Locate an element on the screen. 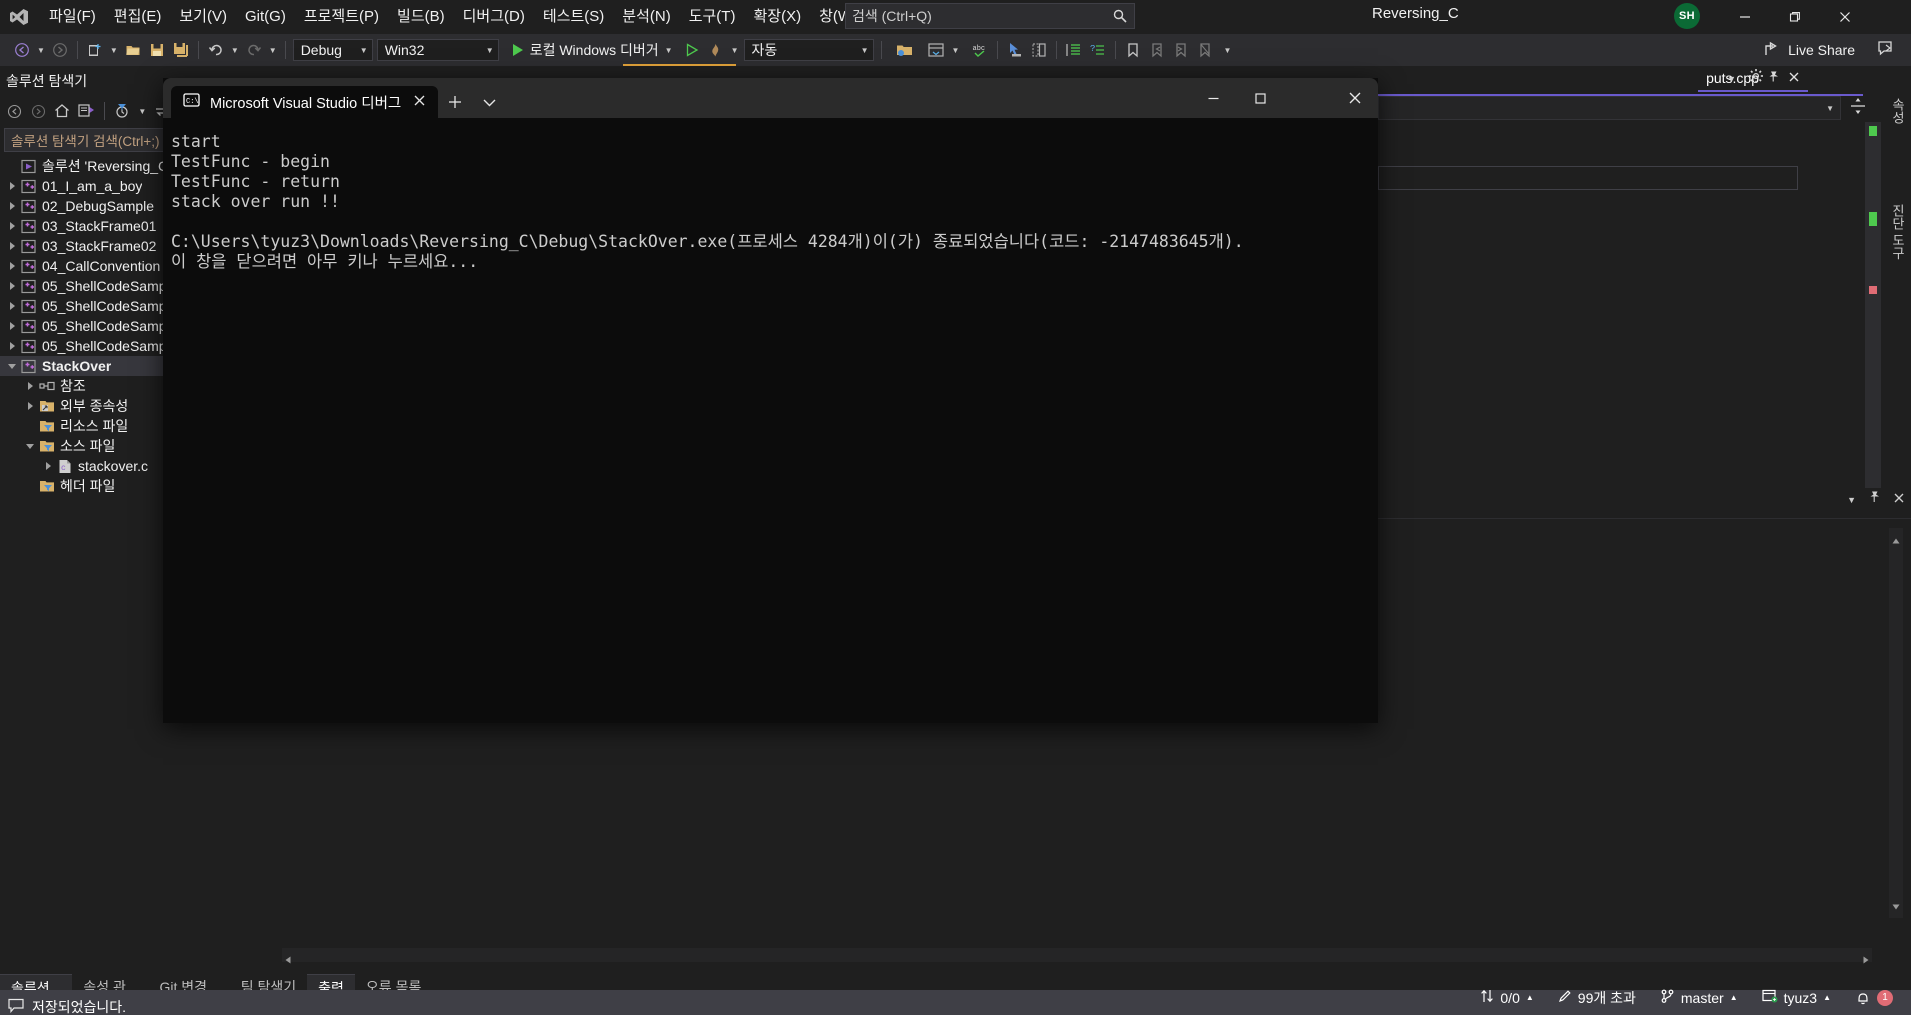  undo-dropdown-icon: ▼ is located at coordinates (235, 50).